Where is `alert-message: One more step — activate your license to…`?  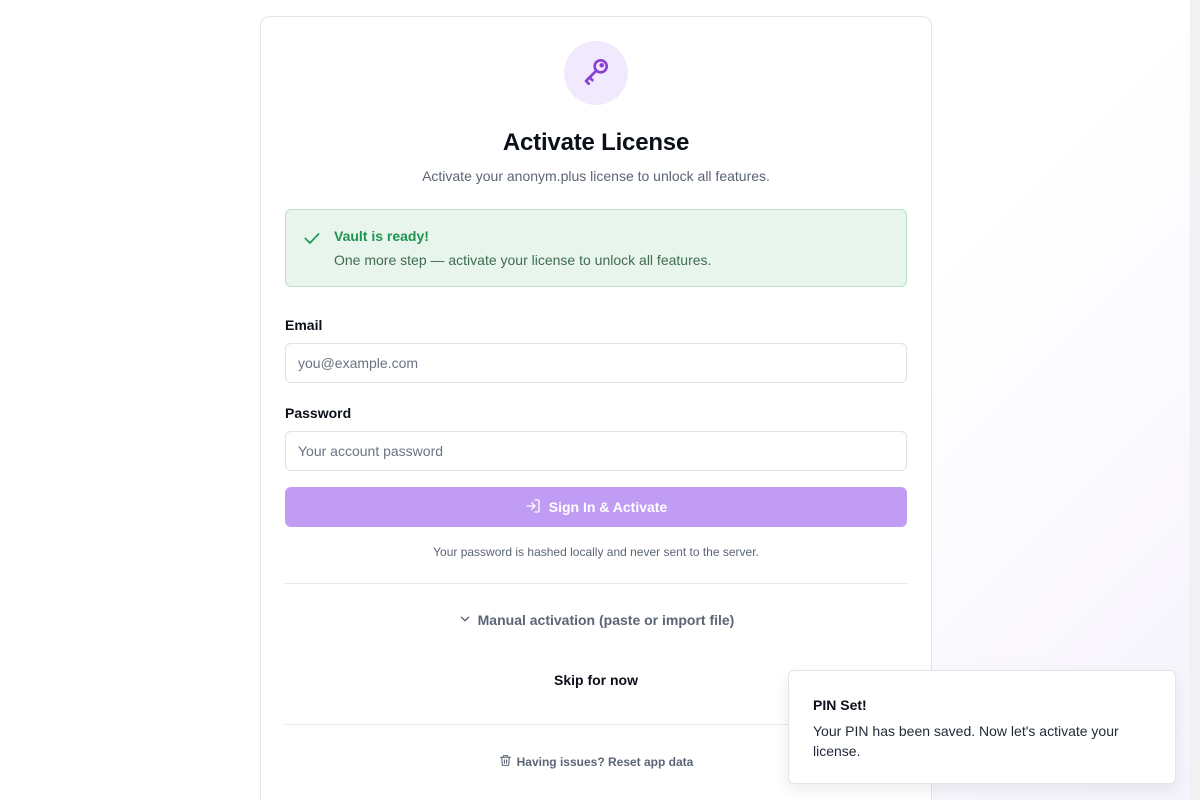 alert-message: One more step — activate your license to… is located at coordinates (523, 260).